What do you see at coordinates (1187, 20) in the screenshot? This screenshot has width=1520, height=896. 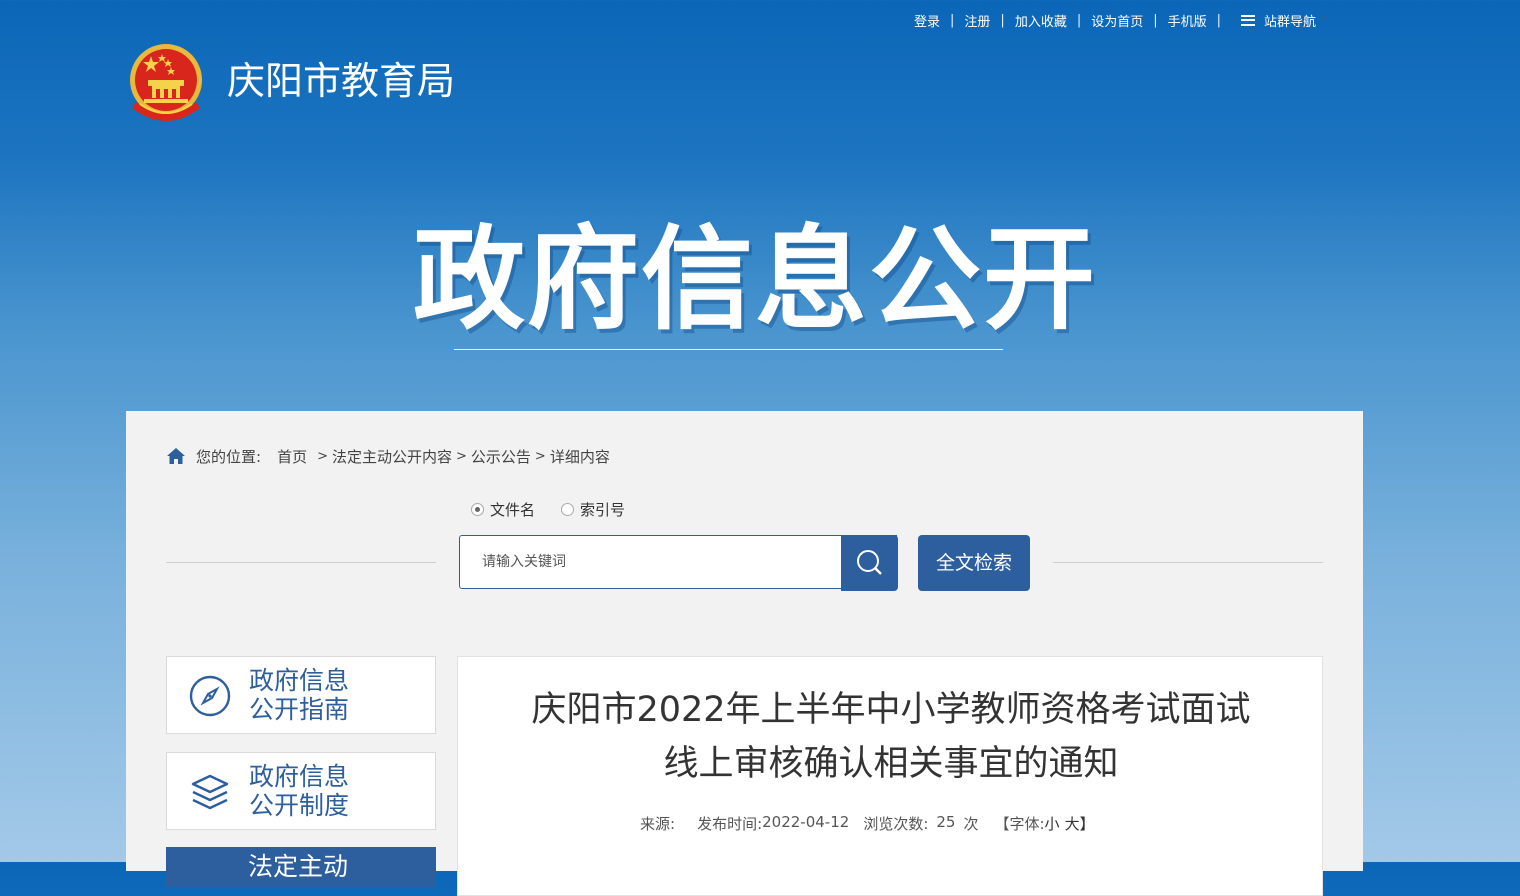 I see `mobile-version-link: 手机版` at bounding box center [1187, 20].